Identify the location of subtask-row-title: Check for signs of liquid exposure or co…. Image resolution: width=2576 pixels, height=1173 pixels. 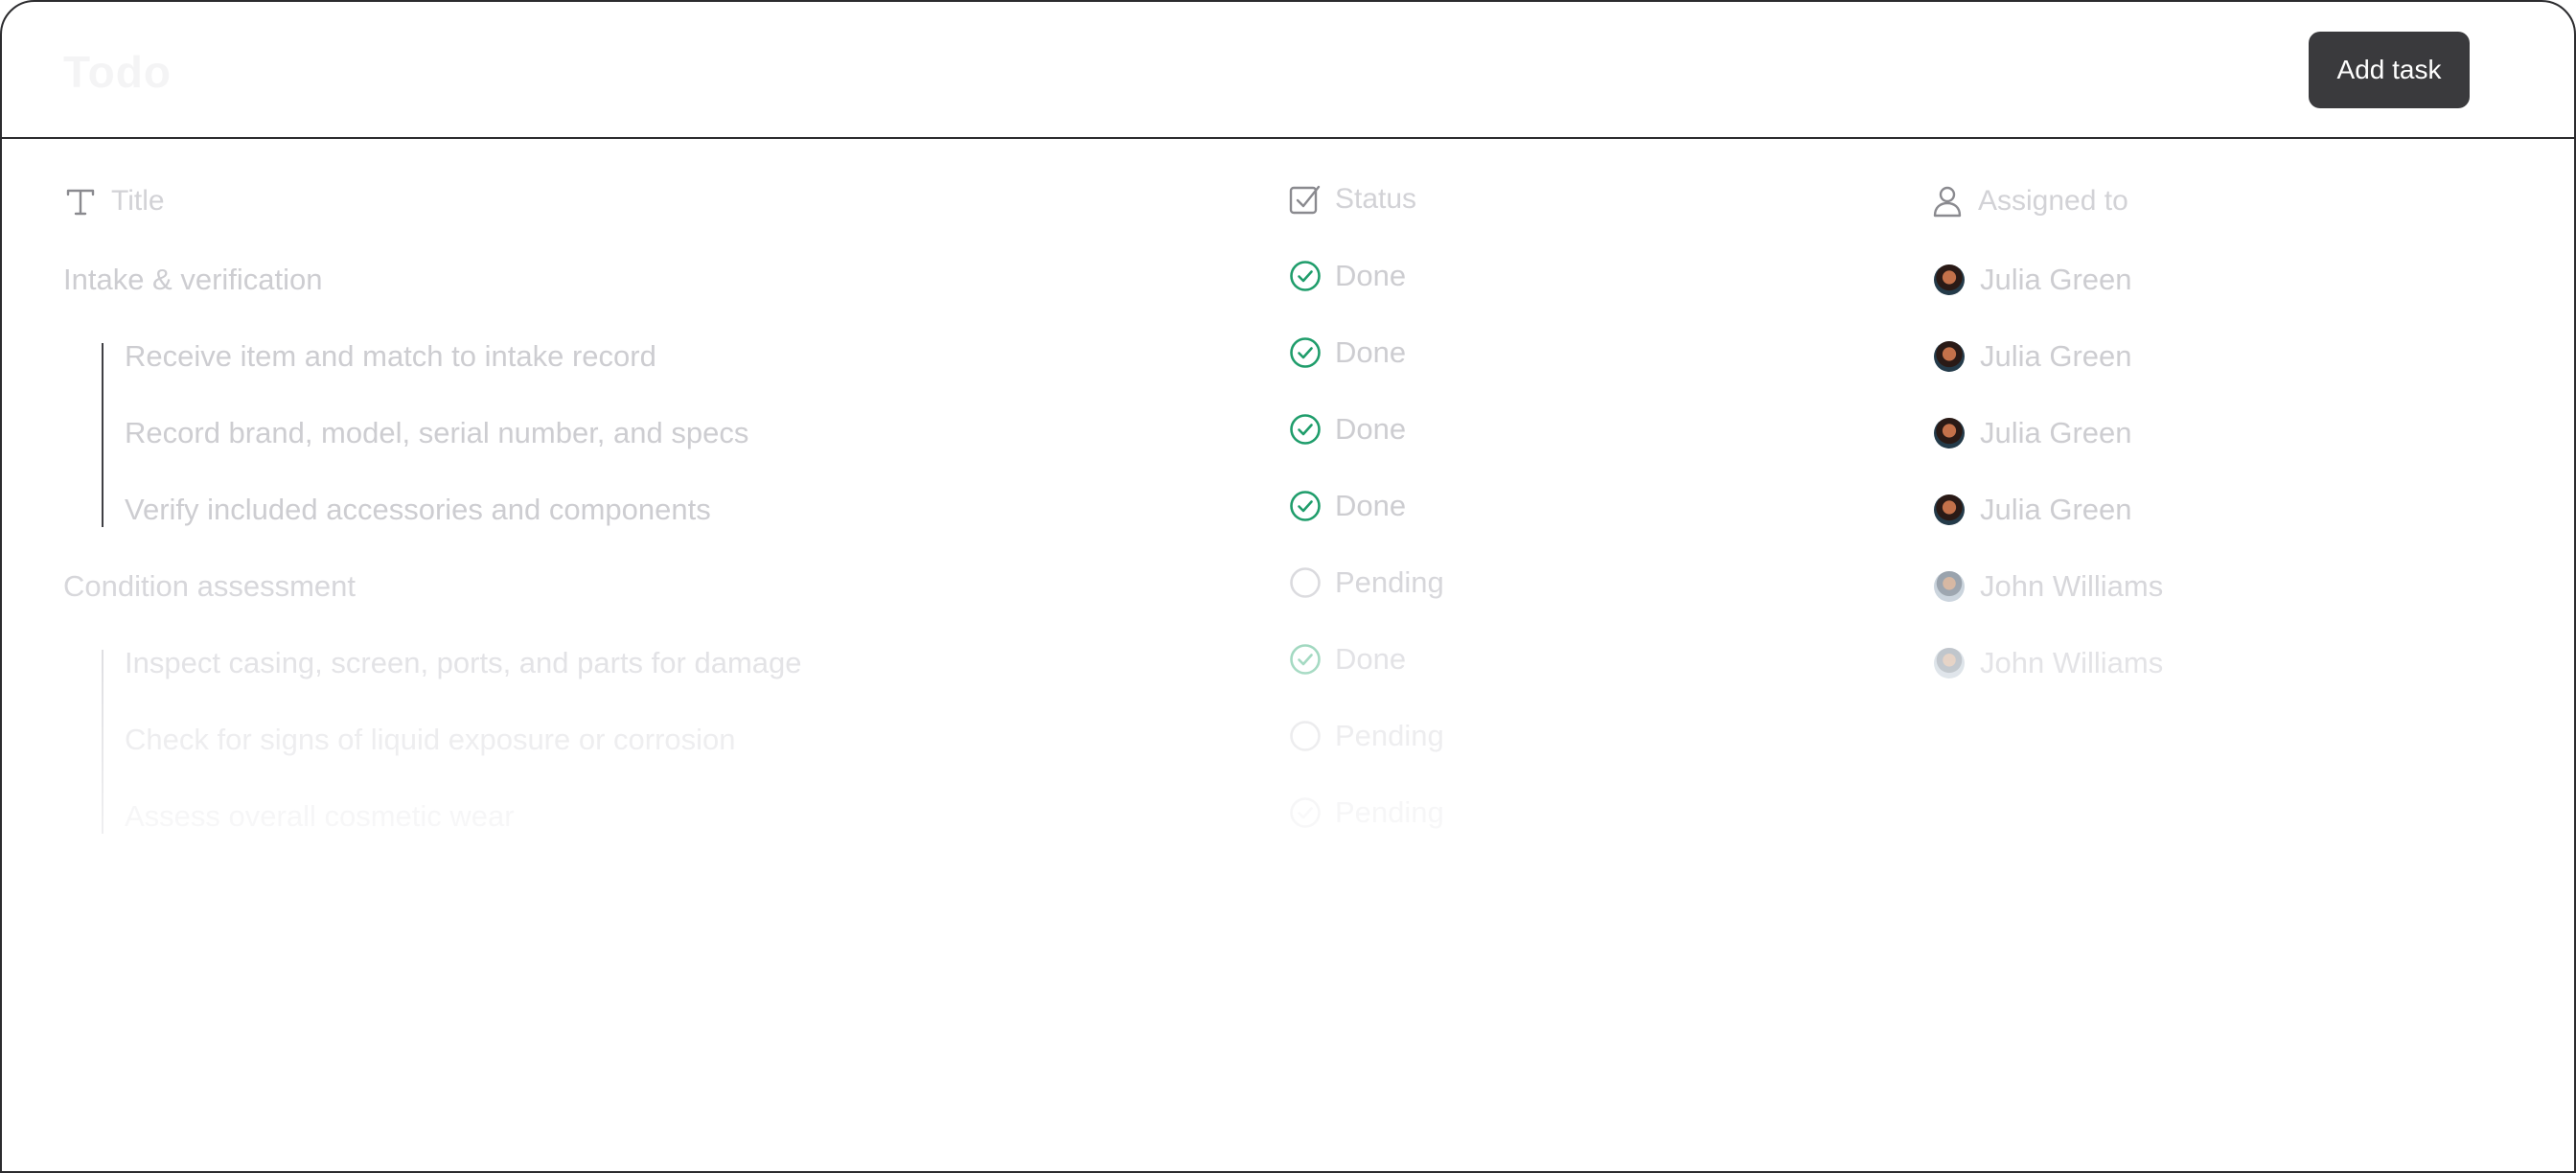
(430, 740).